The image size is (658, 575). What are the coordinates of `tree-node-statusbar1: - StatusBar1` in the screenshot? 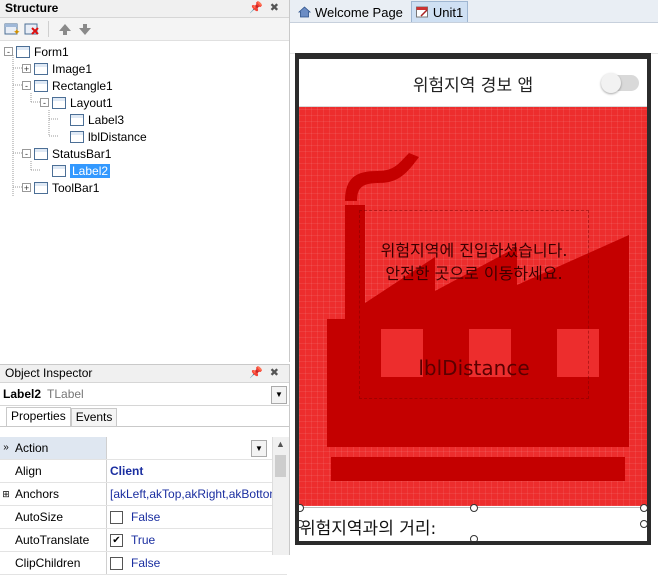 It's located at (66, 153).